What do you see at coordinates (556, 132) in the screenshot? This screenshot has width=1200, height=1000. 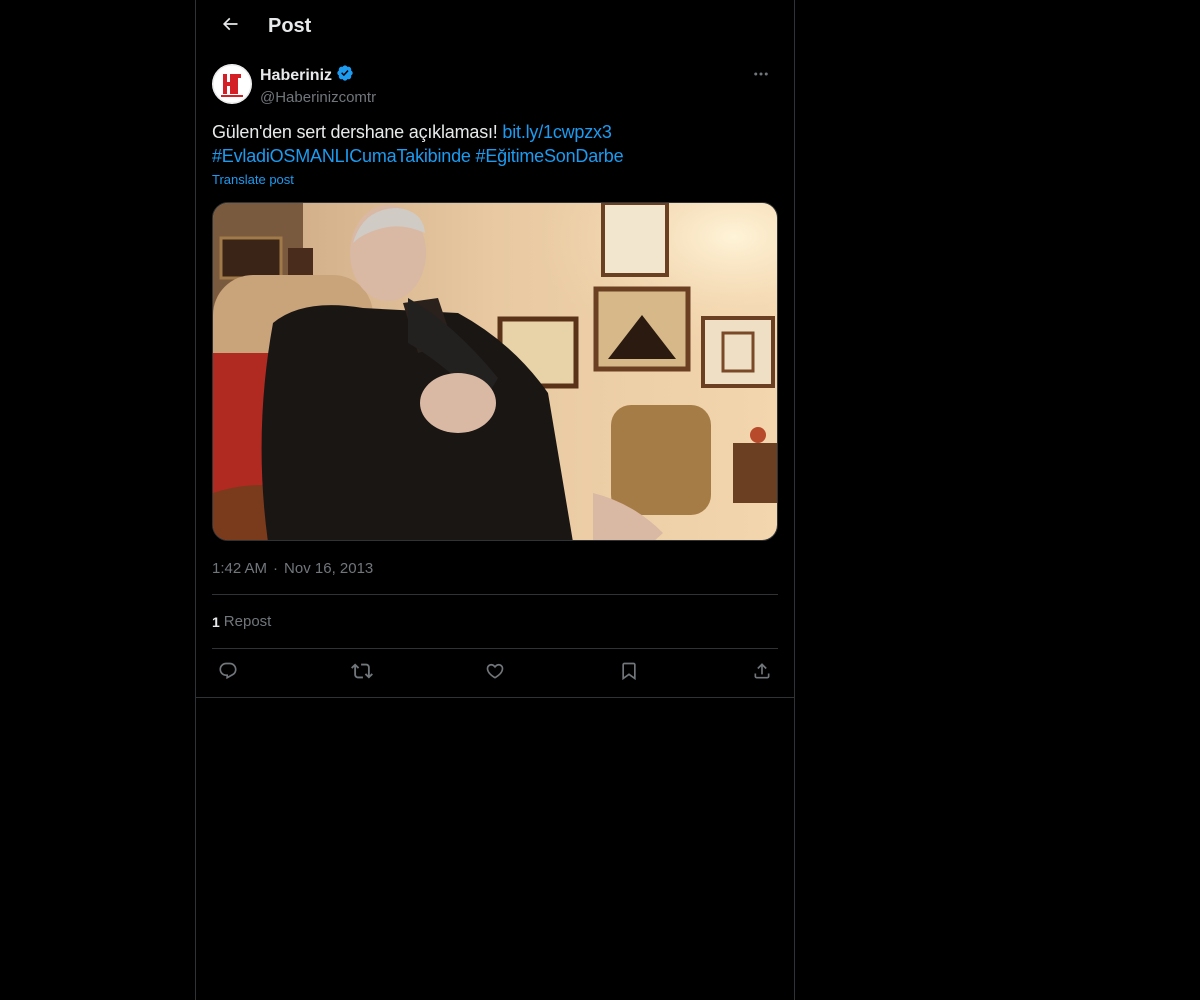 I see `post-link: bit.ly/1cwpzx3` at bounding box center [556, 132].